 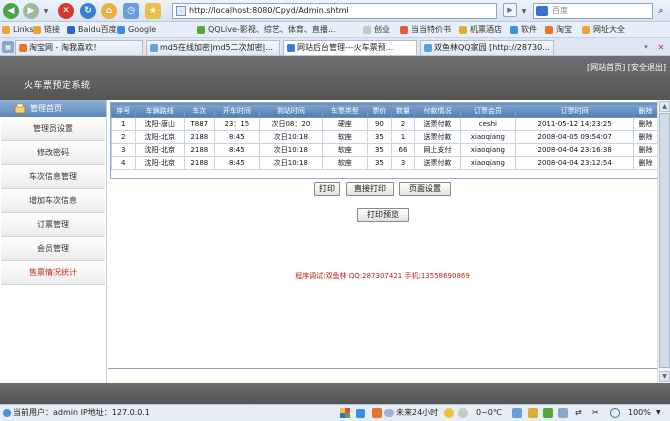 What do you see at coordinates (563, 413) in the screenshot?
I see `sound-icon` at bounding box center [563, 413].